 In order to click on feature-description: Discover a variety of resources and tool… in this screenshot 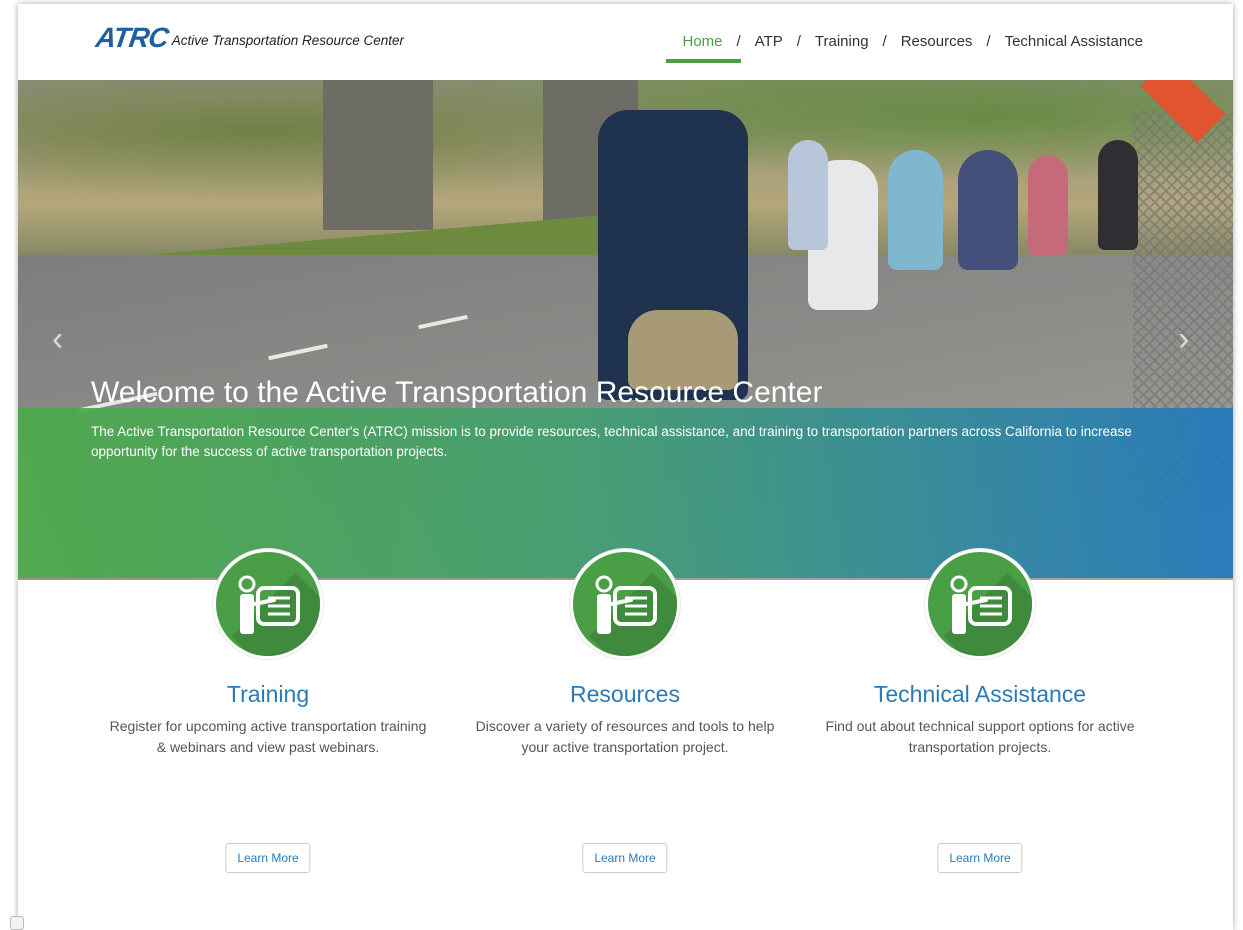, I will do `click(625, 736)`.